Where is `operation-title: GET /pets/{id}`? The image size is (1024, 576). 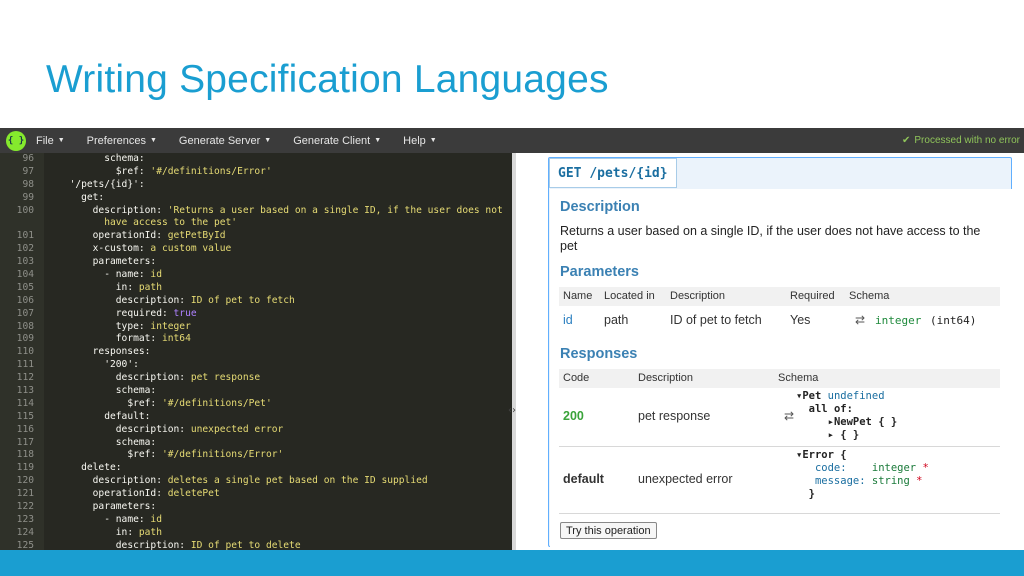 operation-title: GET /pets/{id} is located at coordinates (613, 173).